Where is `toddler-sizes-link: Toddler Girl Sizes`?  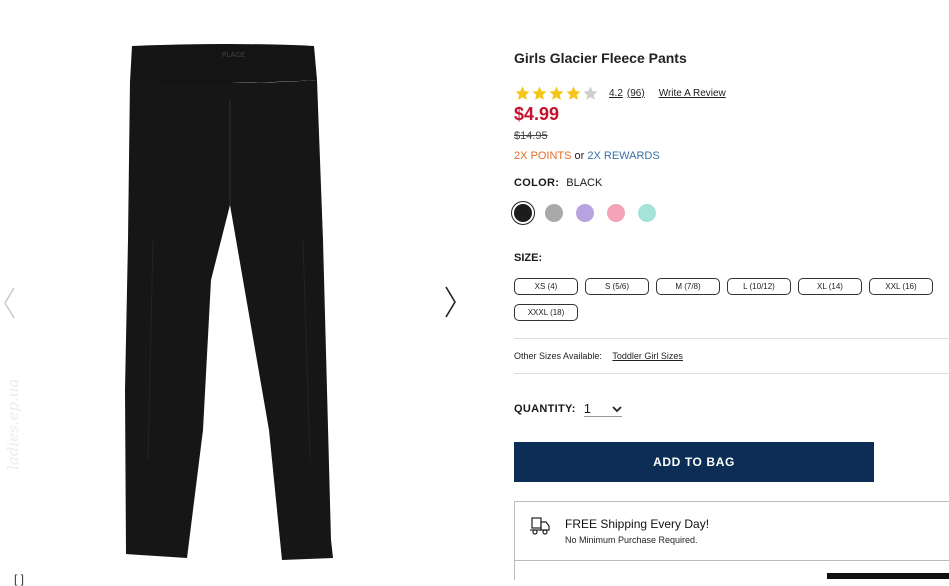
toddler-sizes-link: Toddler Girl Sizes is located at coordinates (647, 356).